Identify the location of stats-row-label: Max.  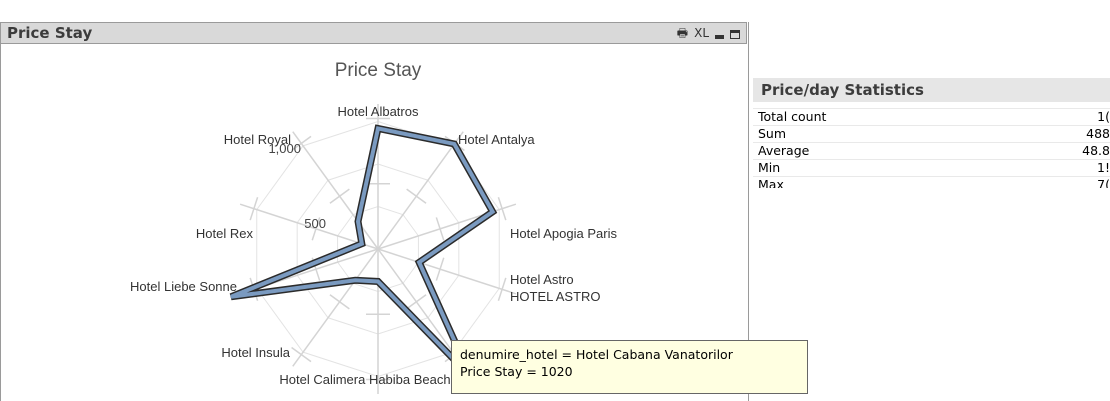
(771, 182).